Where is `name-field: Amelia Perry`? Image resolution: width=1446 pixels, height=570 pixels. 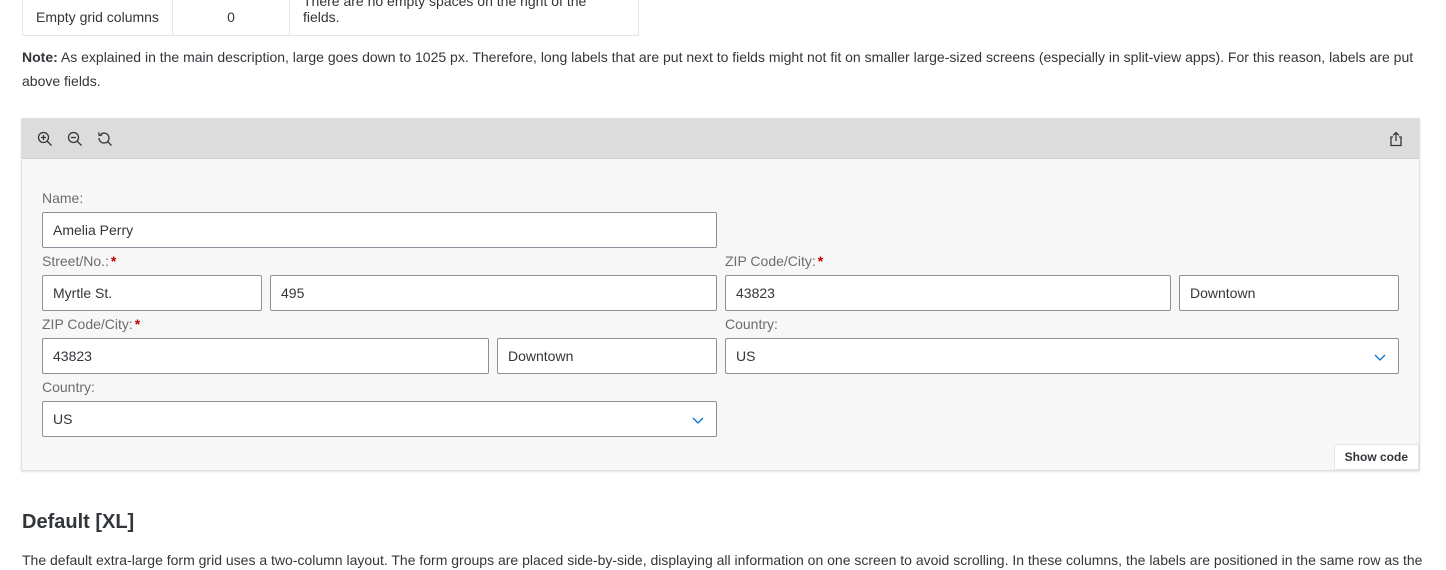 name-field: Amelia Perry is located at coordinates (379, 230).